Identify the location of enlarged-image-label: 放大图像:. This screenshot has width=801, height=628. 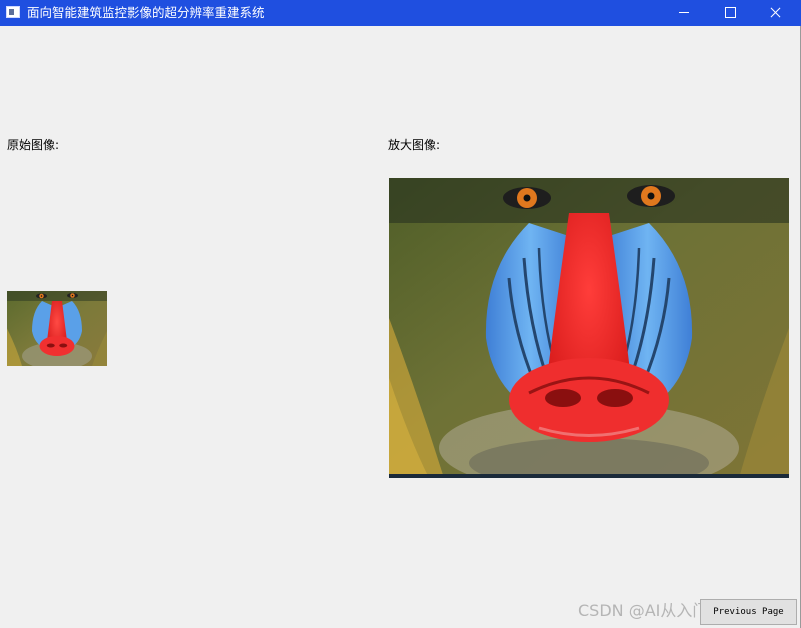
(414, 145).